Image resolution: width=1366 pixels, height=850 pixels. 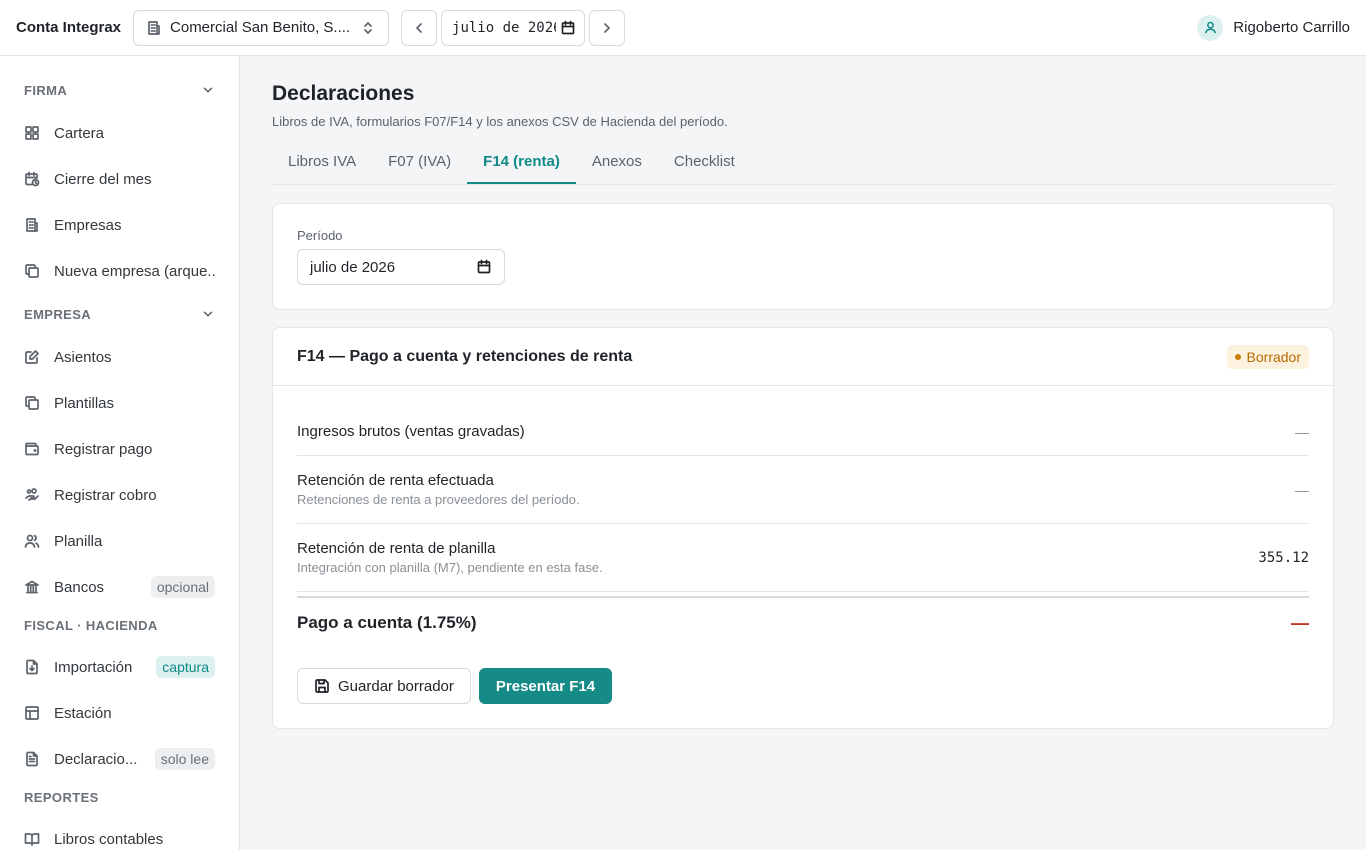 I want to click on tab-f07-iva: F07 (IVA), so click(x=419, y=165).